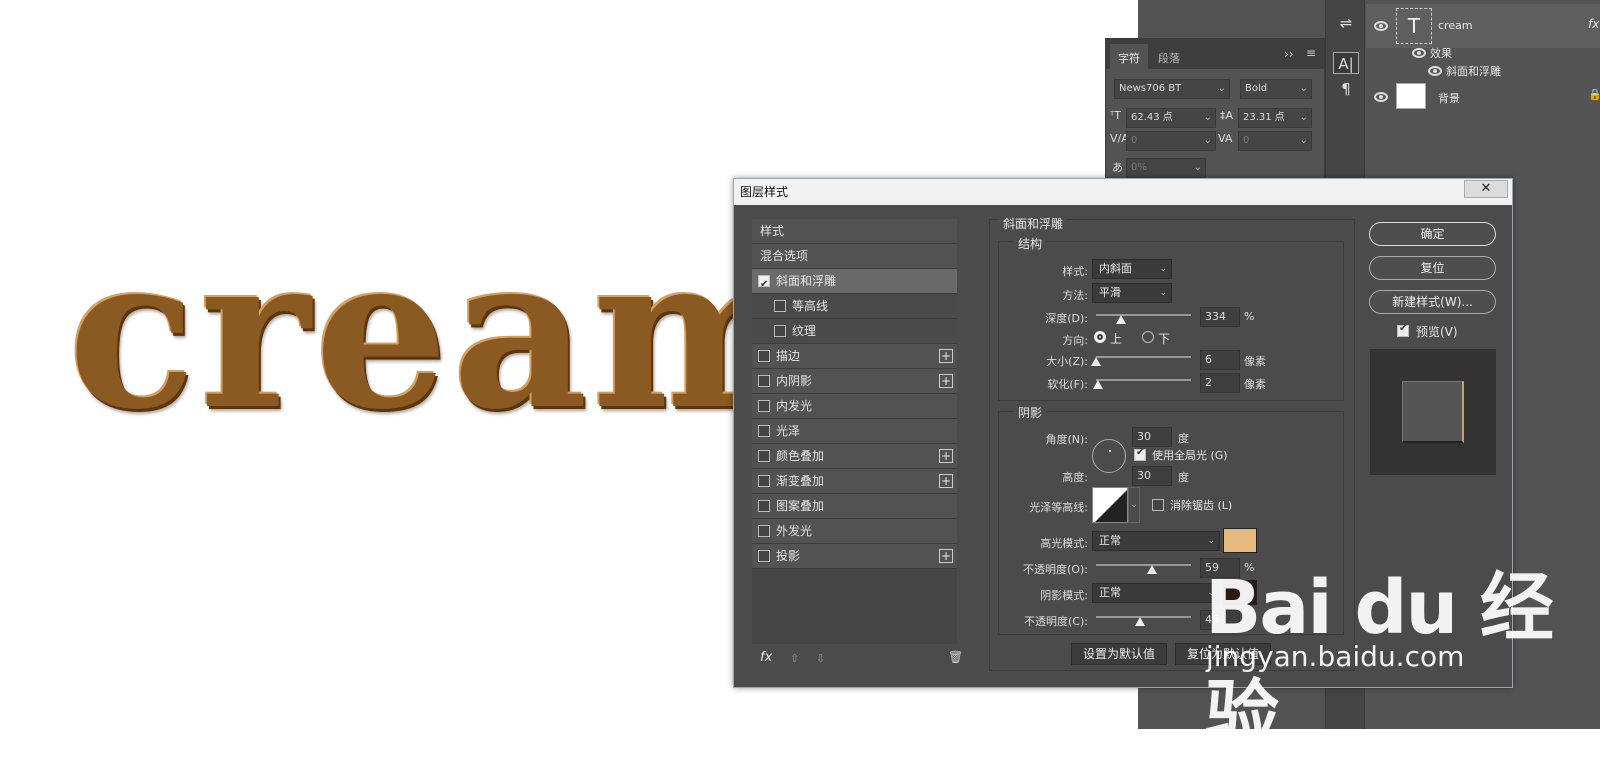 This screenshot has height=762, width=1600. What do you see at coordinates (854, 306) in the screenshot?
I see `style-list-item: 等高线` at bounding box center [854, 306].